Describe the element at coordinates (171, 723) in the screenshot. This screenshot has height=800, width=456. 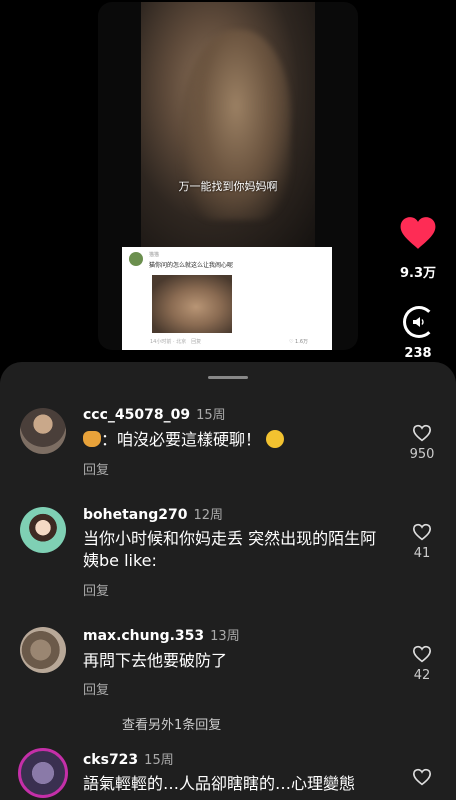
I see `view-more-replies: 查看另外1条回复` at that location.